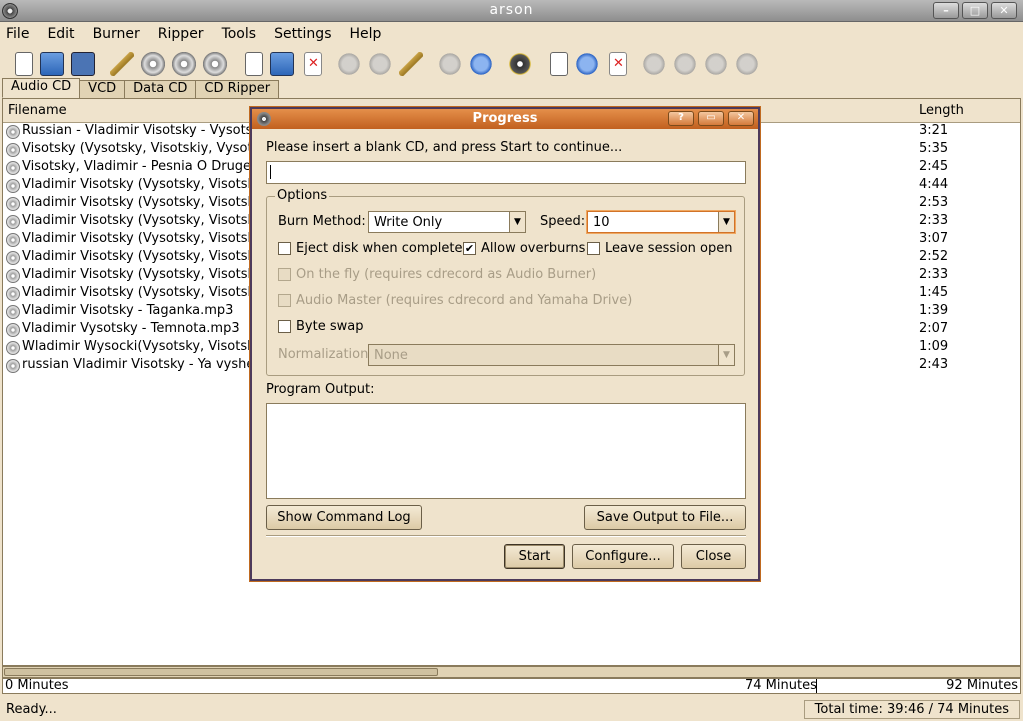  What do you see at coordinates (450, 64) in the screenshot?
I see `move-up-icon` at bounding box center [450, 64].